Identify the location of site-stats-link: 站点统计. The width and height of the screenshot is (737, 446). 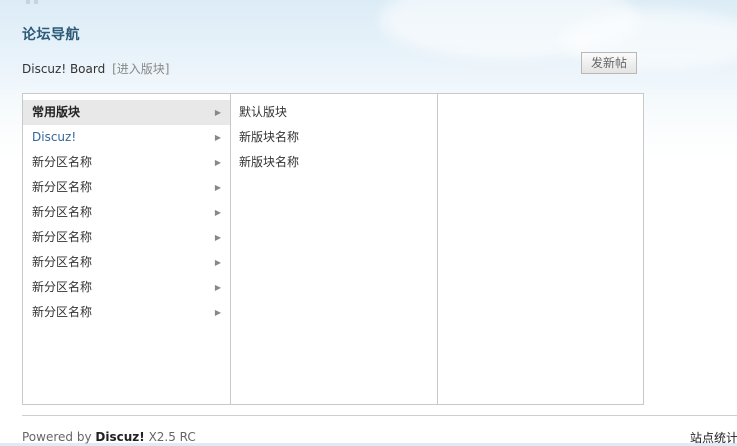
(713, 437).